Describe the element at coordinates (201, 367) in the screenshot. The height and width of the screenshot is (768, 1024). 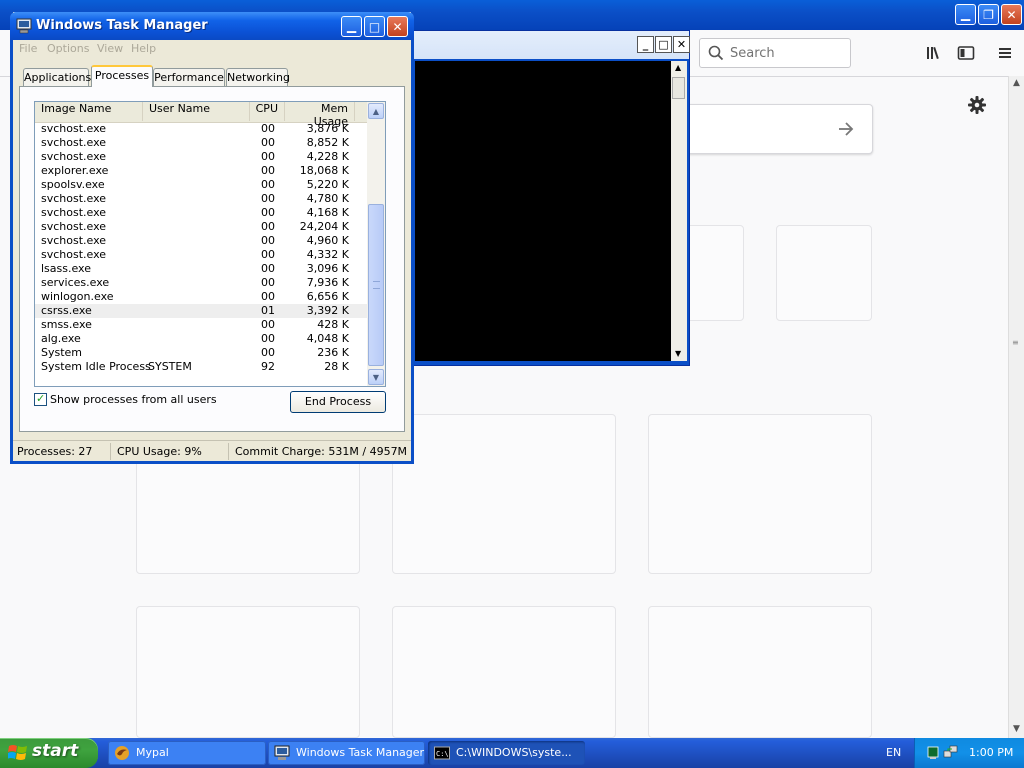
I see `table-row: System Idle Process SYSTEM 92 28 K` at that location.